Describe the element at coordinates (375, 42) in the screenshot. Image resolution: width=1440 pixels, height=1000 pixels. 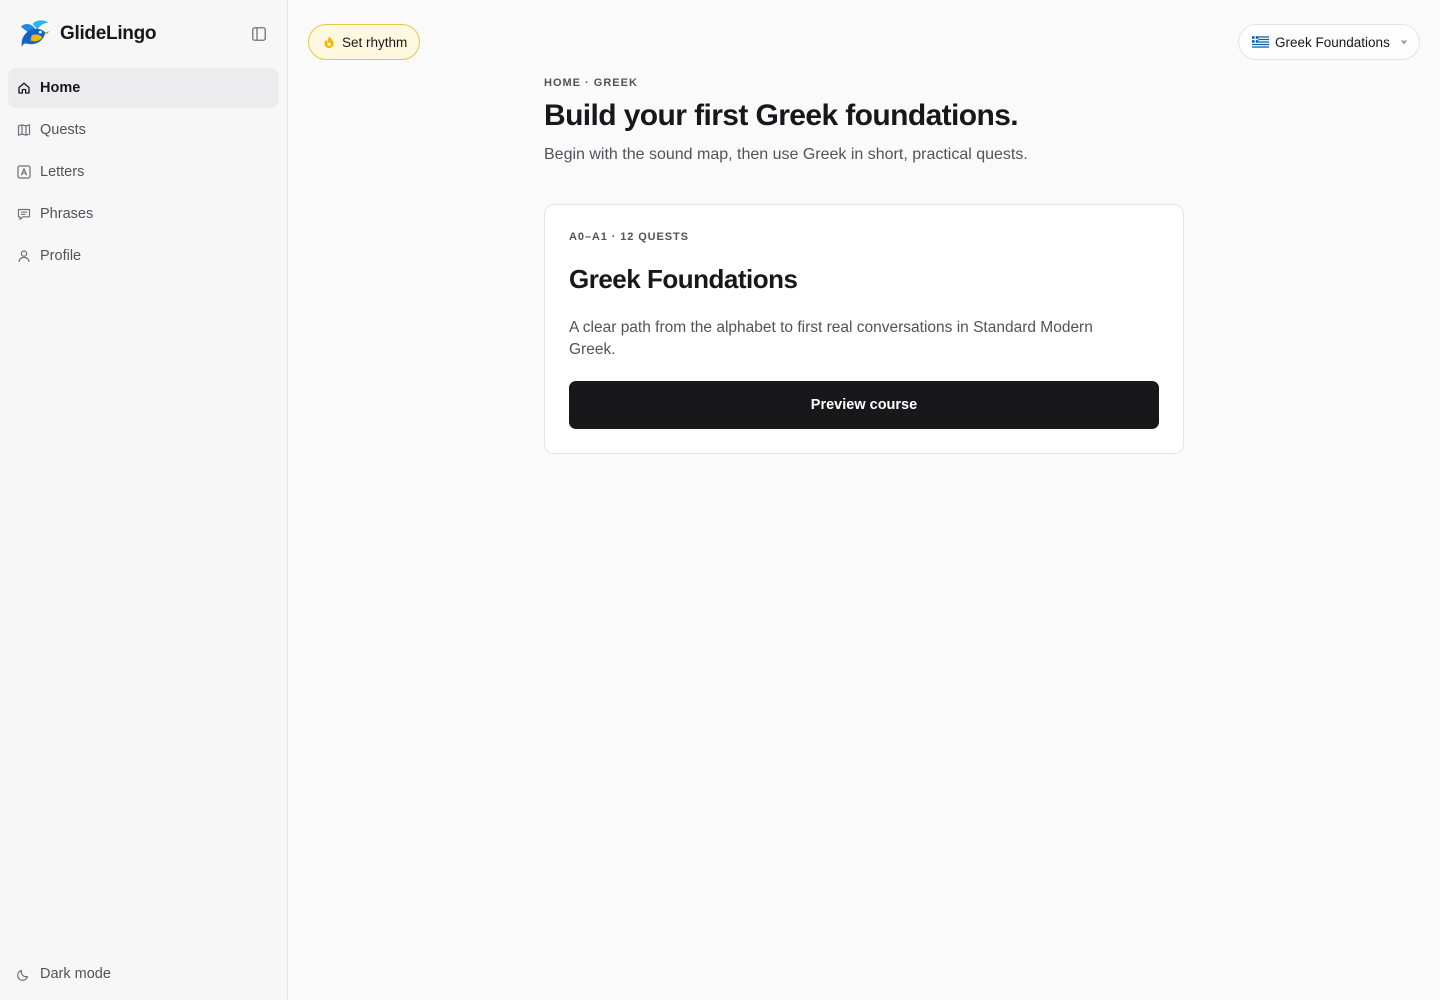
I see `set-rhythm-label: Set rhythm` at that location.